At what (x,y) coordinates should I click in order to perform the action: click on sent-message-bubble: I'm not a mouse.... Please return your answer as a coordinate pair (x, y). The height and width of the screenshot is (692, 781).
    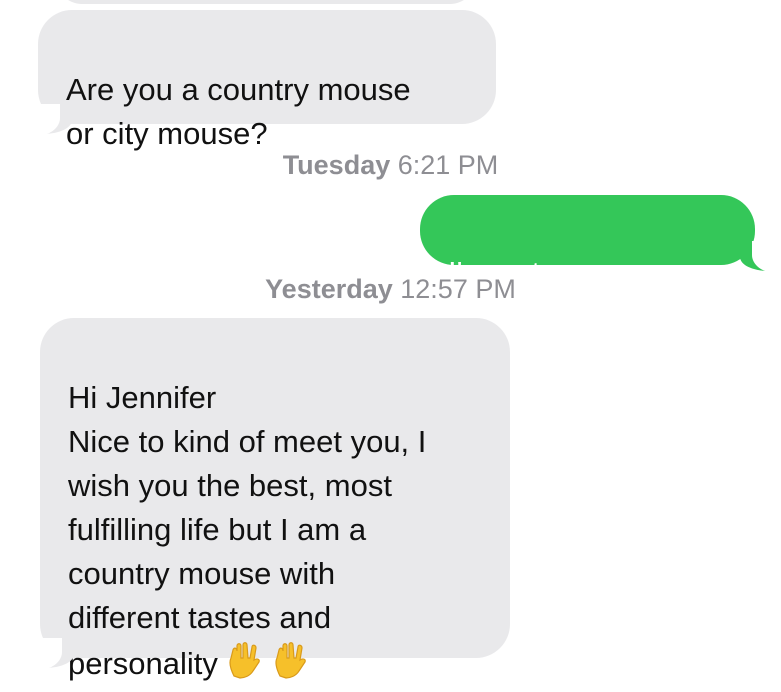
    Looking at the image, I should click on (587, 242).